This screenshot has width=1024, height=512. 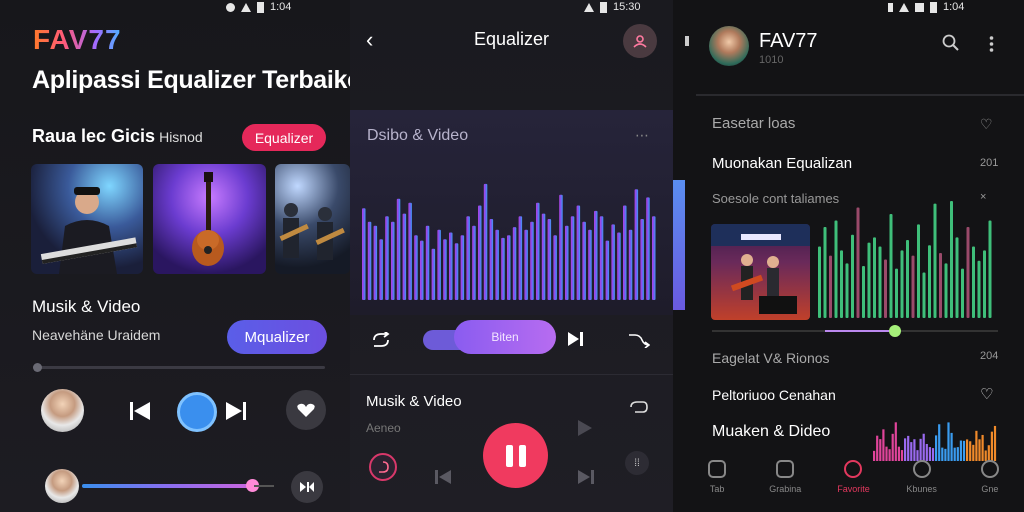 What do you see at coordinates (640, 41) in the screenshot?
I see `profile-button` at bounding box center [640, 41].